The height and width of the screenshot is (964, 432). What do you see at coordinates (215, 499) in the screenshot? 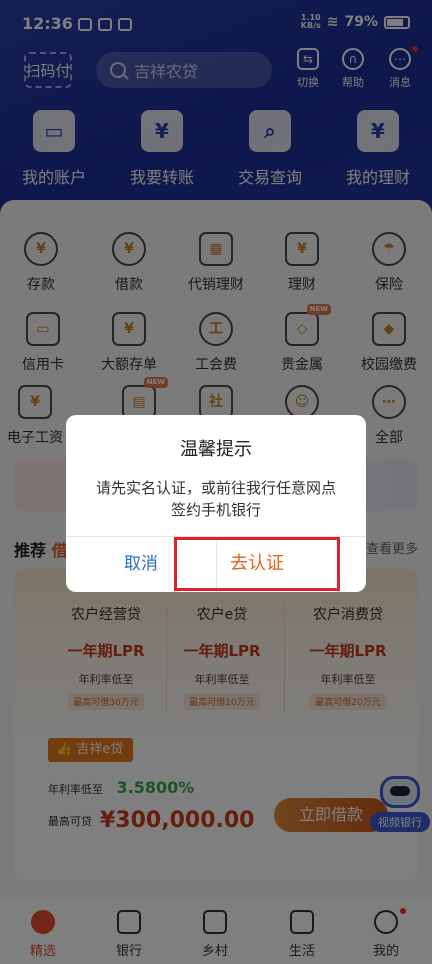
I see `dialog-message: 请先实名认证，或前往我行任意网点签约手机银行` at bounding box center [215, 499].